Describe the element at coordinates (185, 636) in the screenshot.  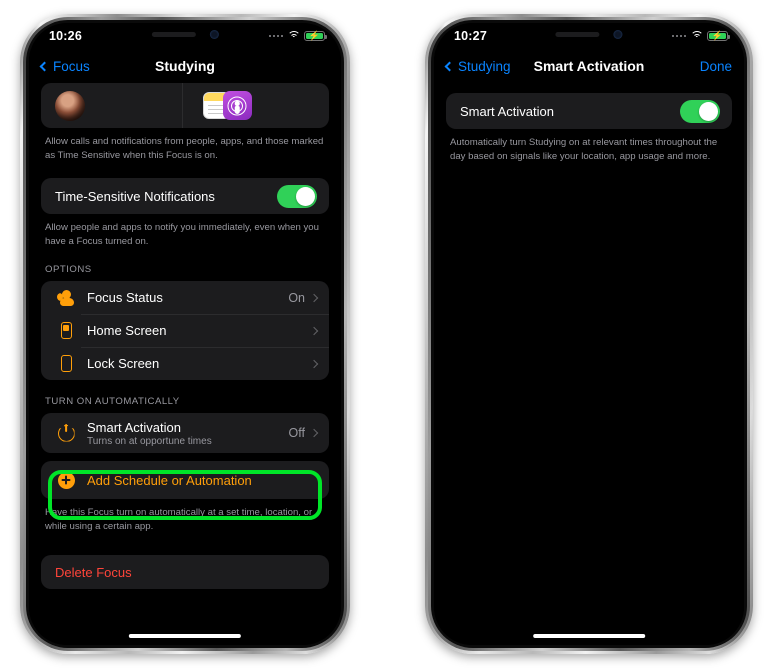
I see `home-indicator-left` at that location.